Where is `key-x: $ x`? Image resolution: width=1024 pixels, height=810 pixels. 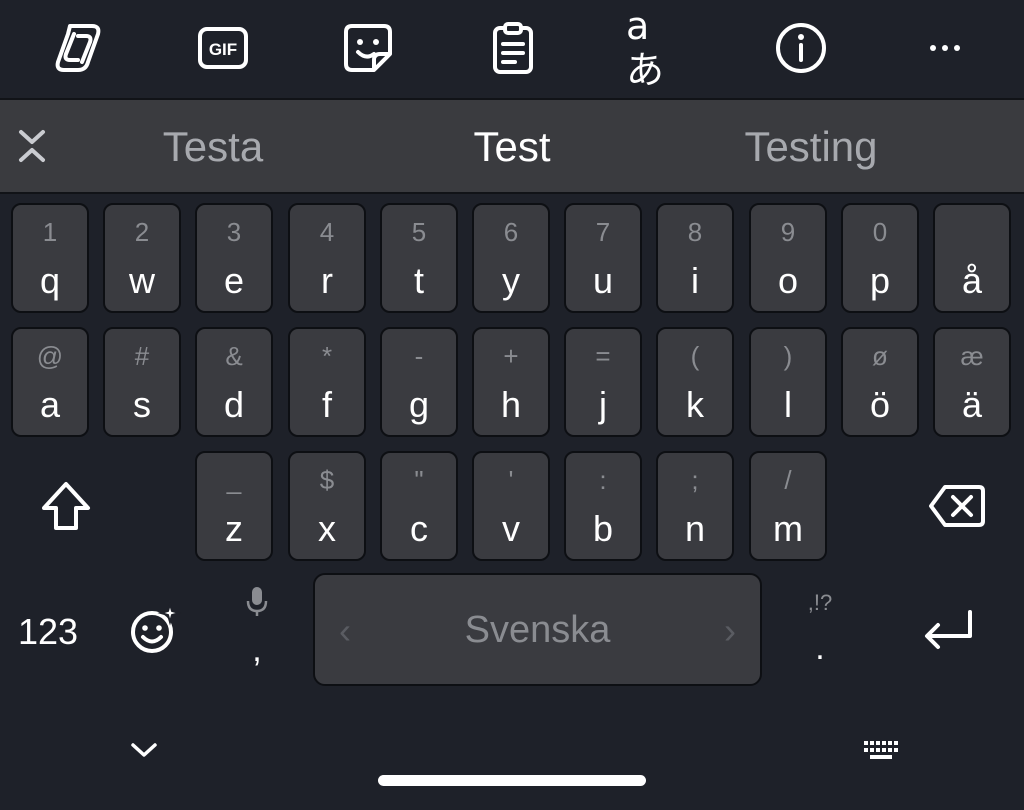 key-x: $ x is located at coordinates (327, 506).